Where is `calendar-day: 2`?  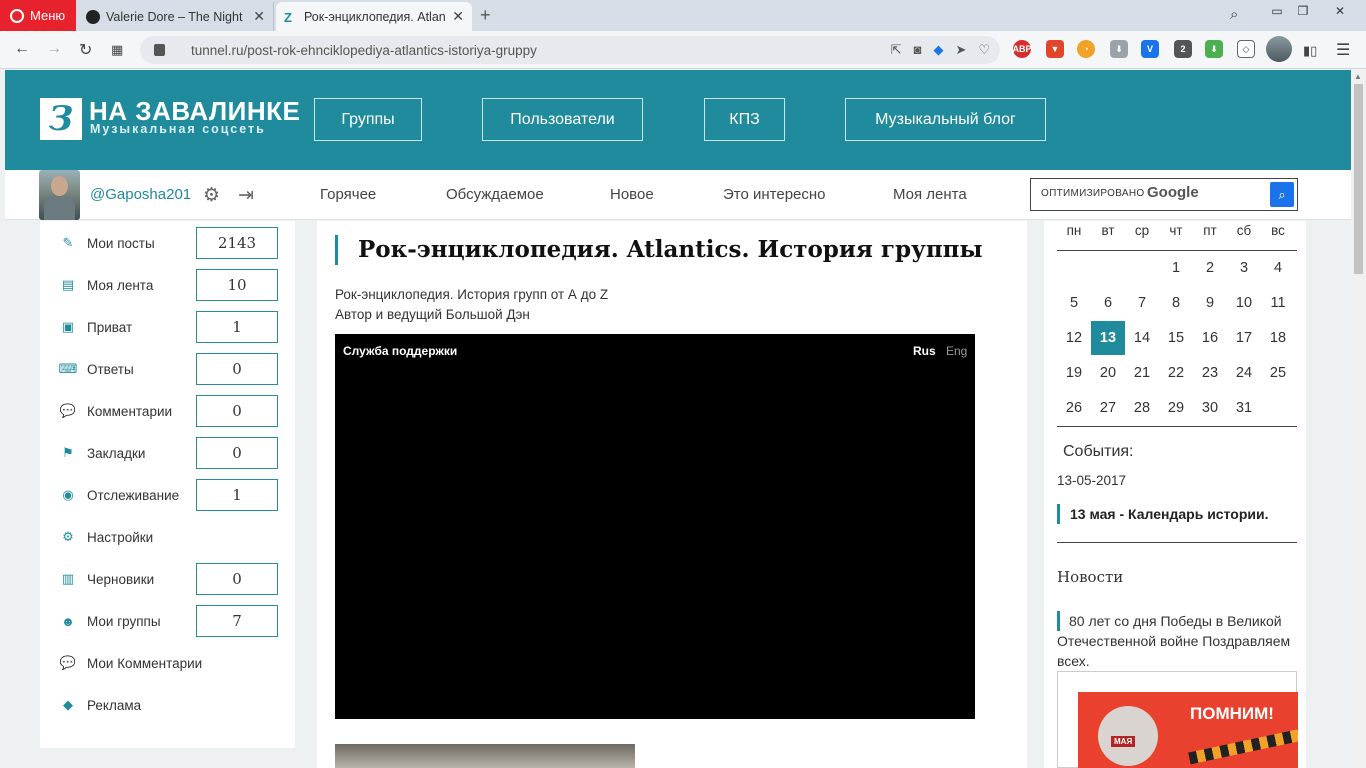 calendar-day: 2 is located at coordinates (1210, 268).